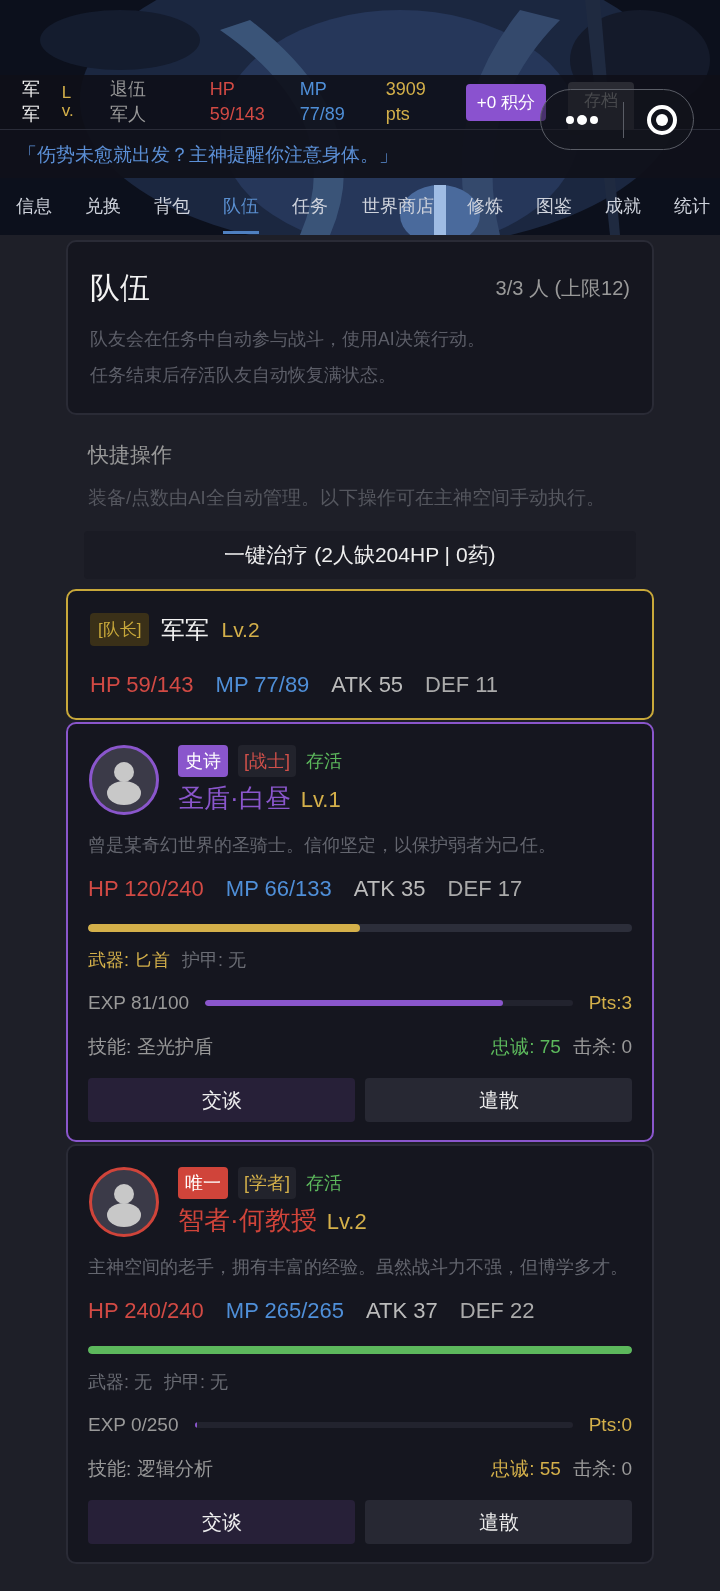  What do you see at coordinates (203, 760) in the screenshot?
I see `rarity-badge: 史诗` at bounding box center [203, 760].